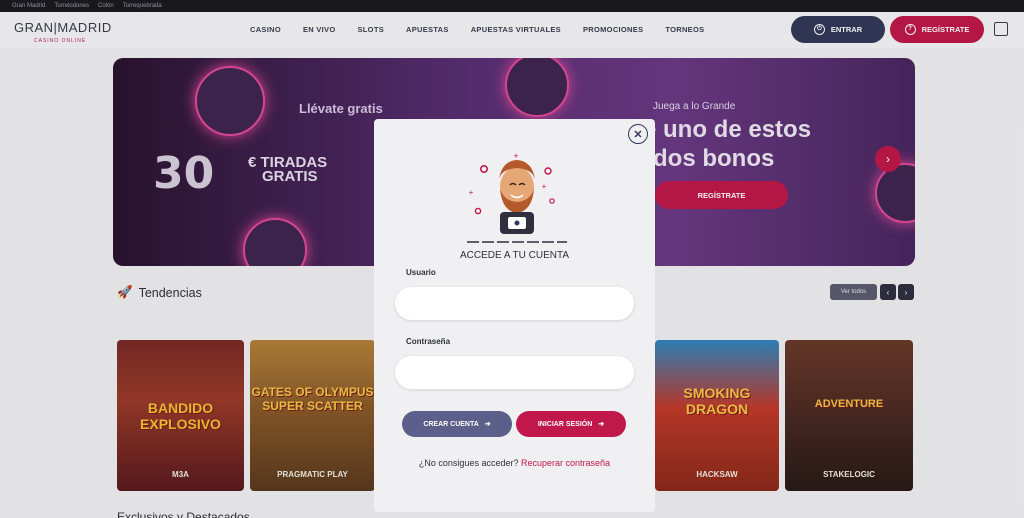 The width and height of the screenshot is (1024, 518). I want to click on recover-text: ¿No consigues acceder?, so click(468, 463).